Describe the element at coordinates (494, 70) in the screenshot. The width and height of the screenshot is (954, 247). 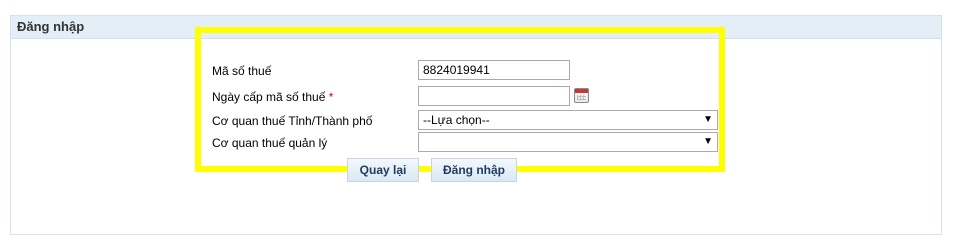
I see `tax-code-input: 8824019941` at that location.